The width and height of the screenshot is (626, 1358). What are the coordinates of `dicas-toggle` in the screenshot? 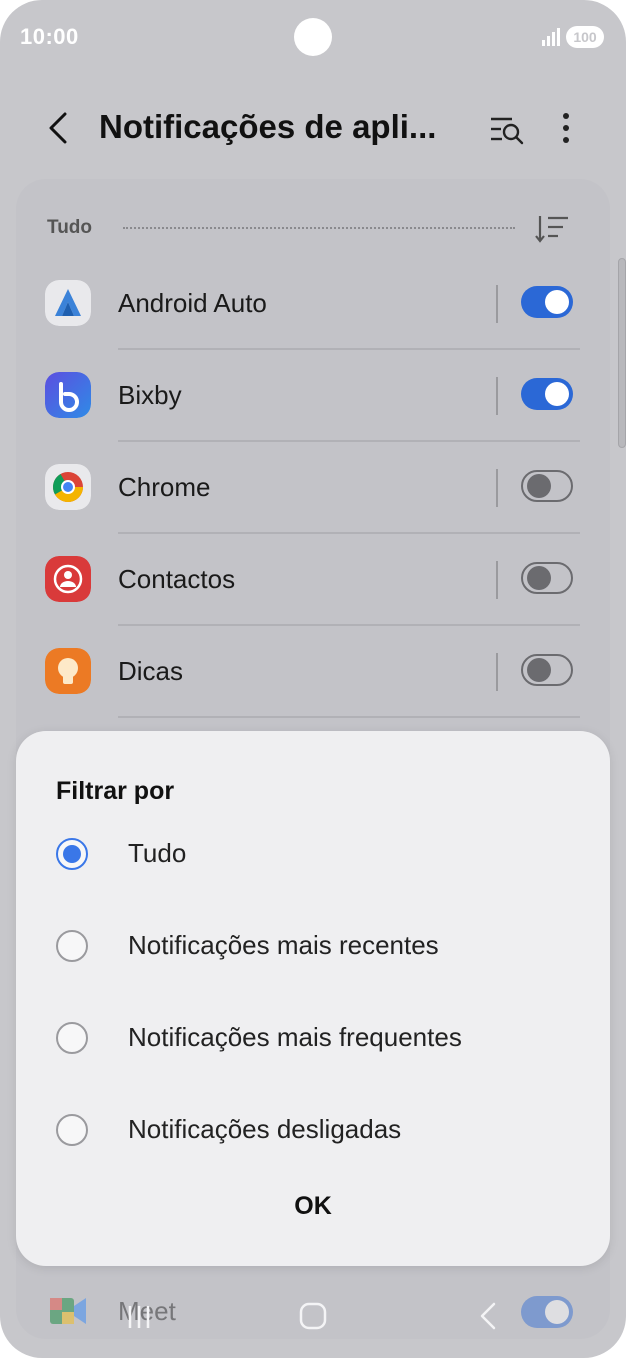 It's located at (547, 670).